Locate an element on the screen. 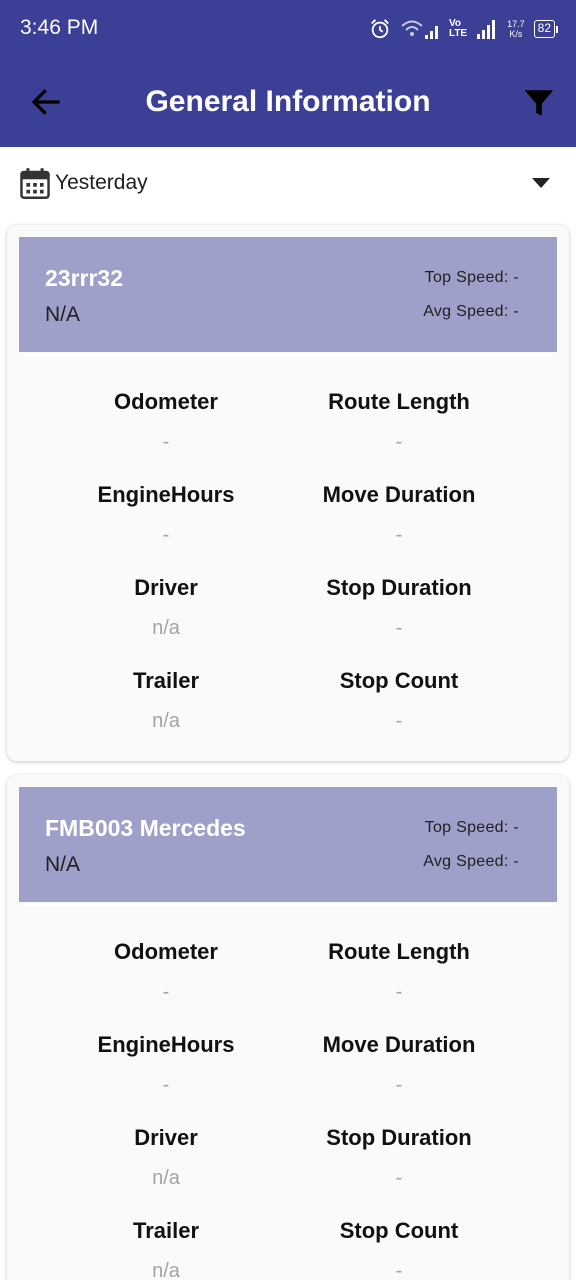  volte-indicator: Vo LTE is located at coordinates (458, 28).